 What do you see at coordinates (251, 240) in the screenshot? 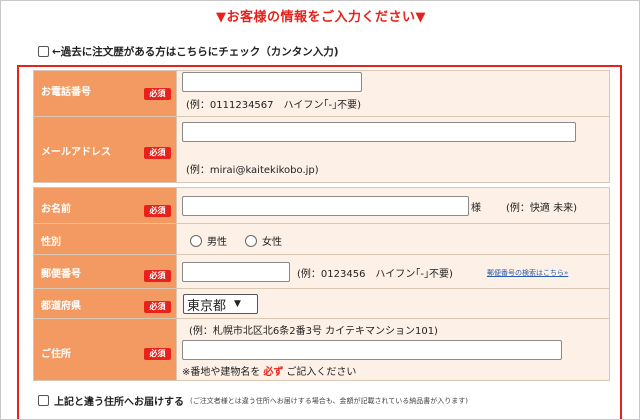
I see `female-radio` at bounding box center [251, 240].